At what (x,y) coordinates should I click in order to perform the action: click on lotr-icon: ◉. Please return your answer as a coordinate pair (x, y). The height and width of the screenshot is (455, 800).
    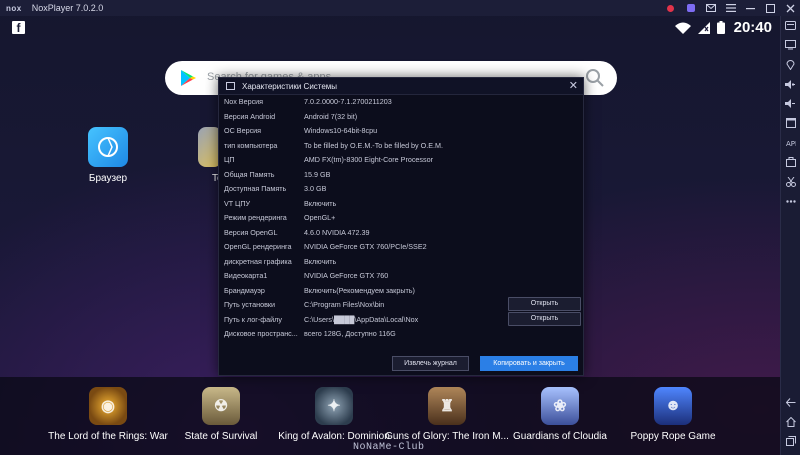
    Looking at the image, I should click on (108, 406).